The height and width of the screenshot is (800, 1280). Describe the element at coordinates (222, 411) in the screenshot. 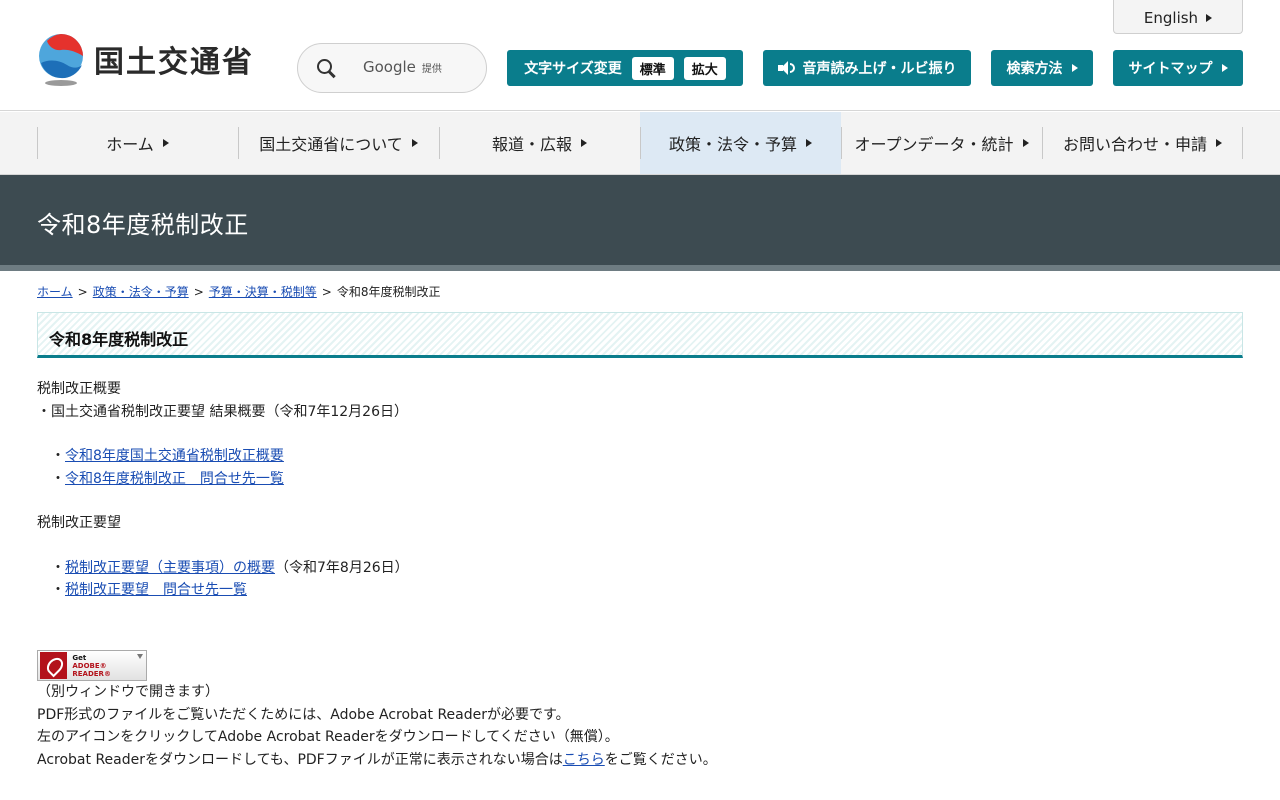

I see `overview-result-text: ・国土交通省税制改正要望 結果概要（令和7年12月26日）` at that location.